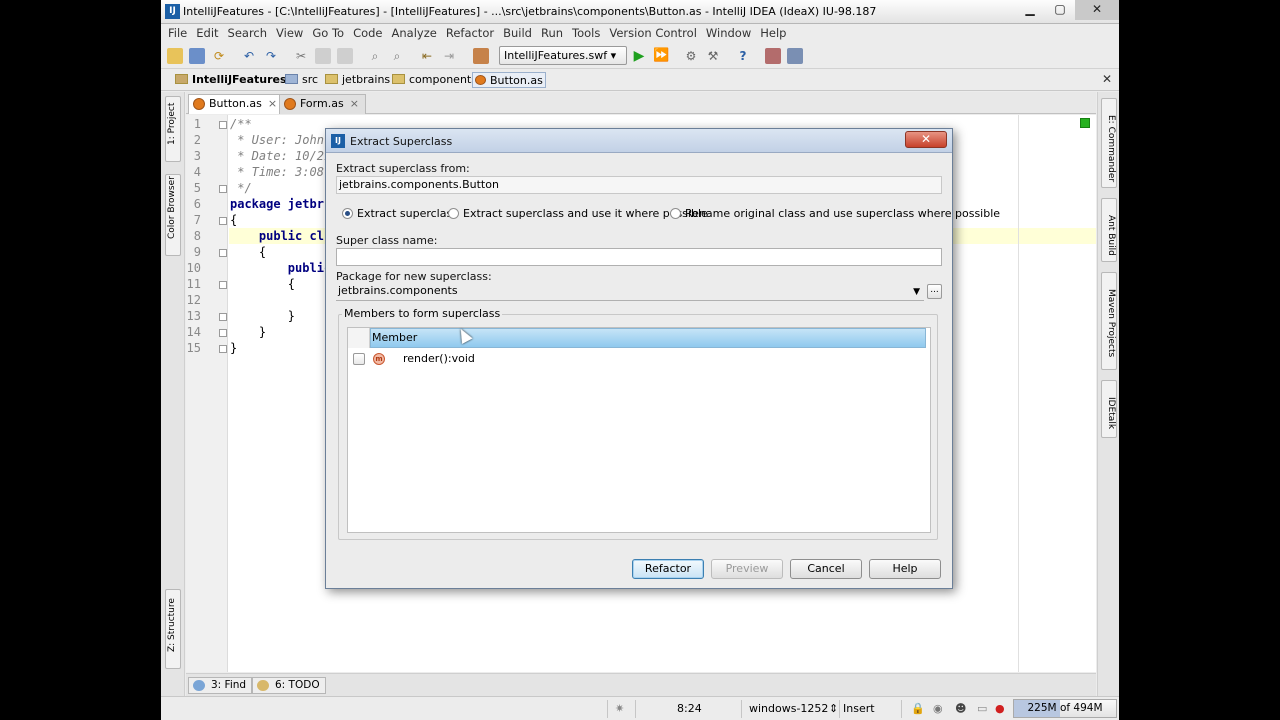  What do you see at coordinates (668, 569) in the screenshot?
I see `refactor-button: Refactor` at bounding box center [668, 569].